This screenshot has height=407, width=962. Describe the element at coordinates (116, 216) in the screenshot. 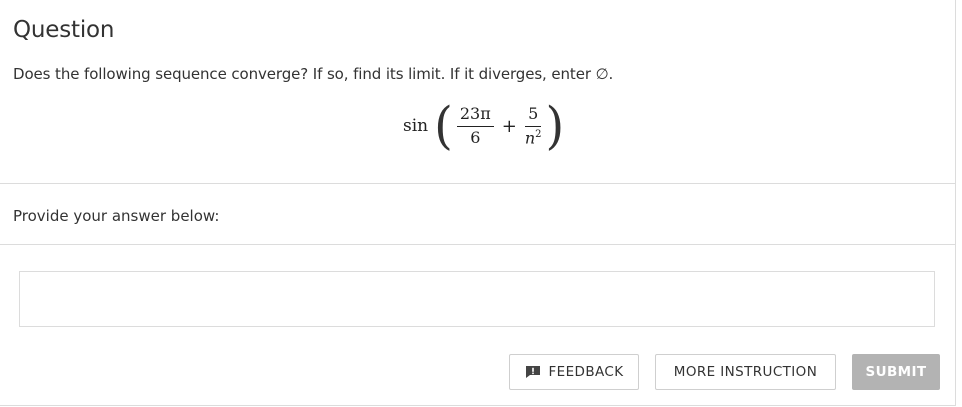

I see `answer-label: Provide your answer below:` at that location.